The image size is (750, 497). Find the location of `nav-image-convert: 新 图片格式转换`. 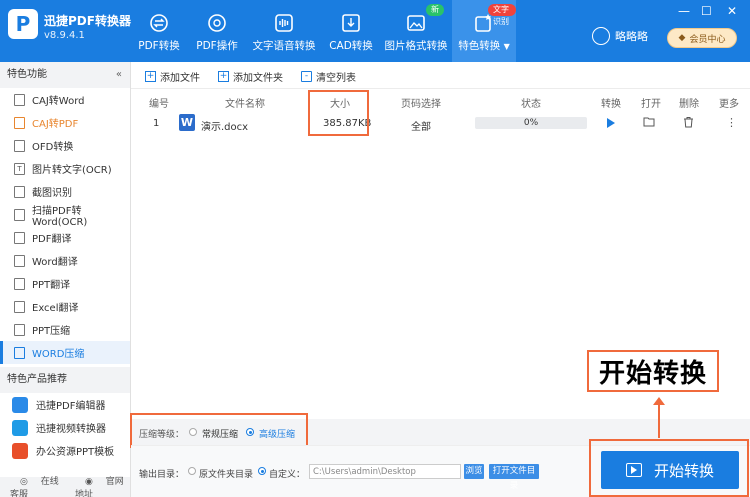

nav-image-convert: 新 图片格式转换 is located at coordinates (416, 31).